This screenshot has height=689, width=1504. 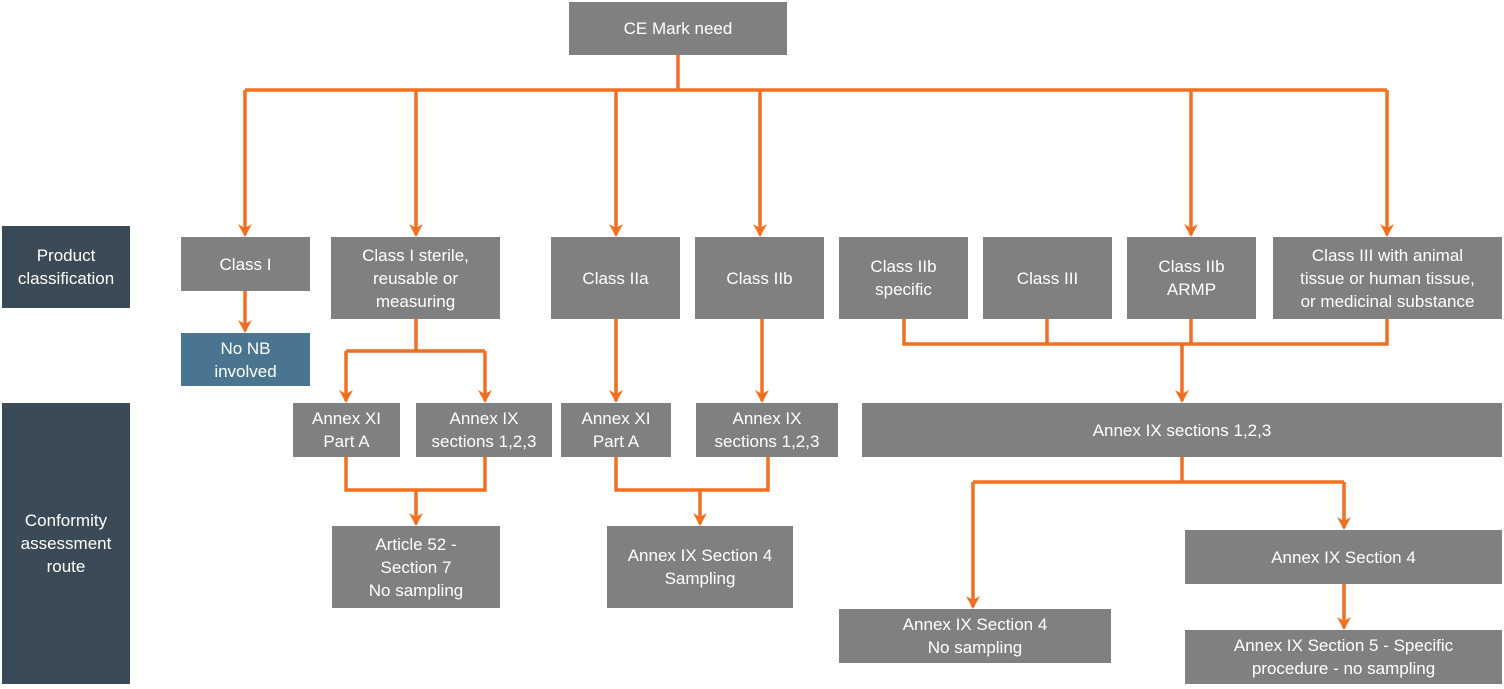 What do you see at coordinates (66, 543) in the screenshot?
I see `row-label-conformity-assessment-route: Conformity assessment route` at bounding box center [66, 543].